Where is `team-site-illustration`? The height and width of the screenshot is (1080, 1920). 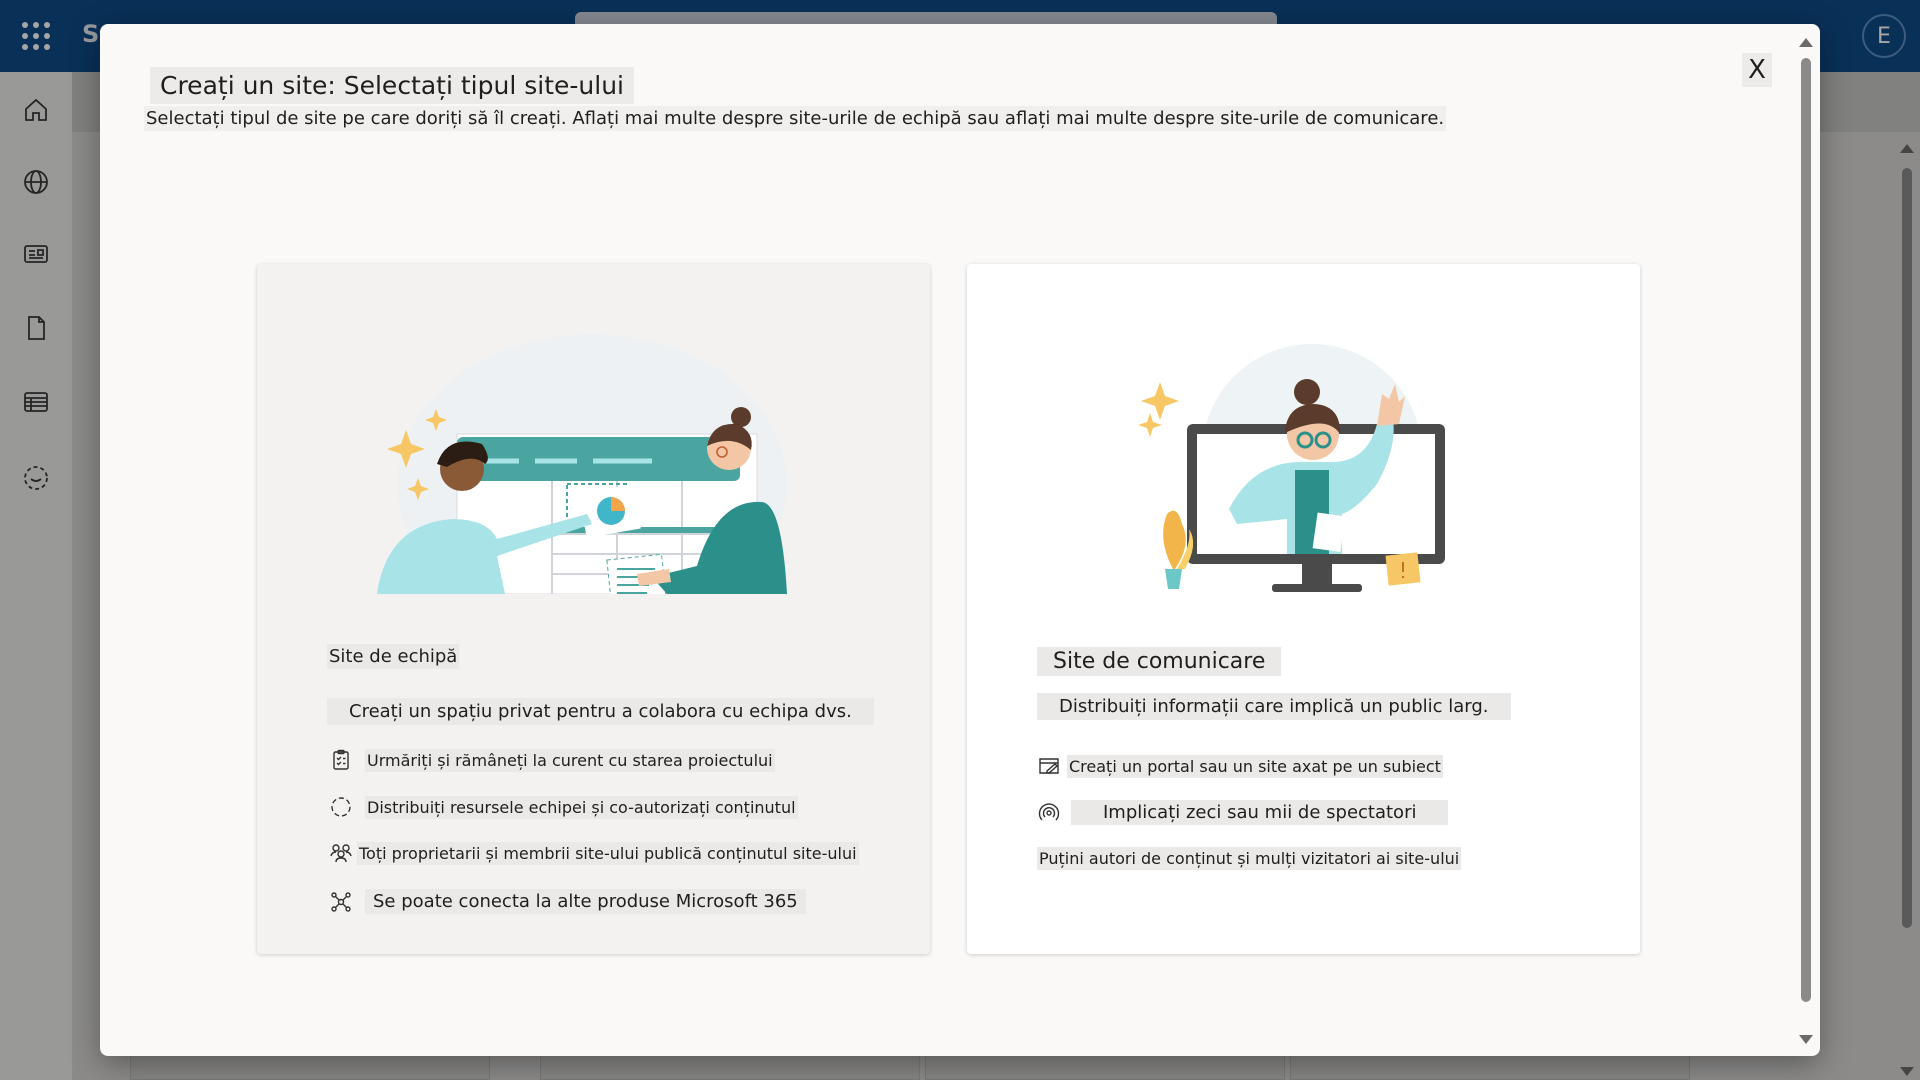
team-site-illustration is located at coordinates (582, 464).